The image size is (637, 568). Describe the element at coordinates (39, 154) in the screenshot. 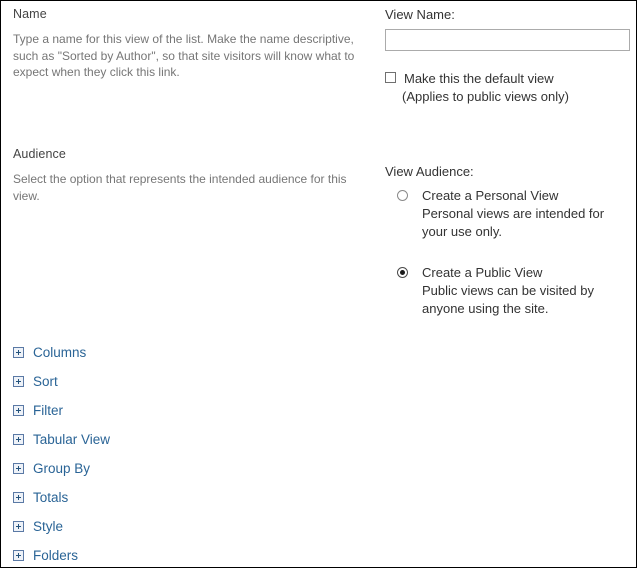

I see `audience-section-title: Audience` at that location.